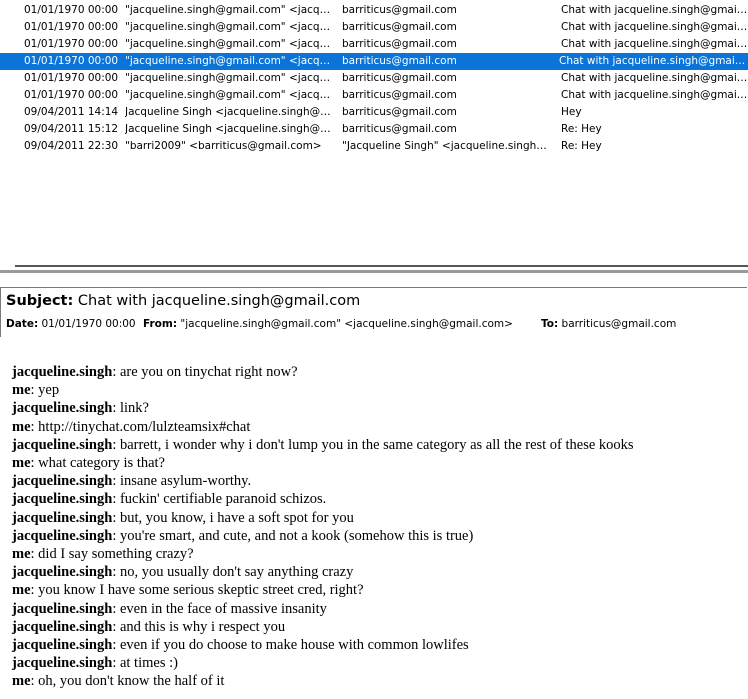 Image resolution: width=748 pixels, height=699 pixels. Describe the element at coordinates (71, 146) in the screenshot. I see `message-date: 09/04/2011 22:30` at that location.